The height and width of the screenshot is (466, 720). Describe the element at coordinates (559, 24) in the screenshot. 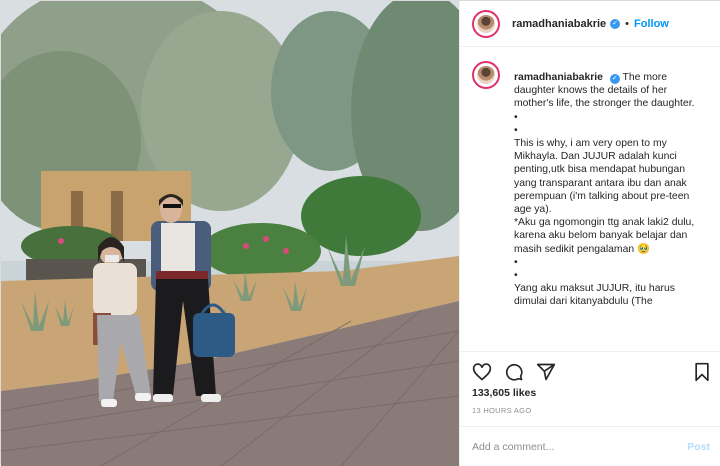

I see `header-username: ramadhaniabakrie` at that location.